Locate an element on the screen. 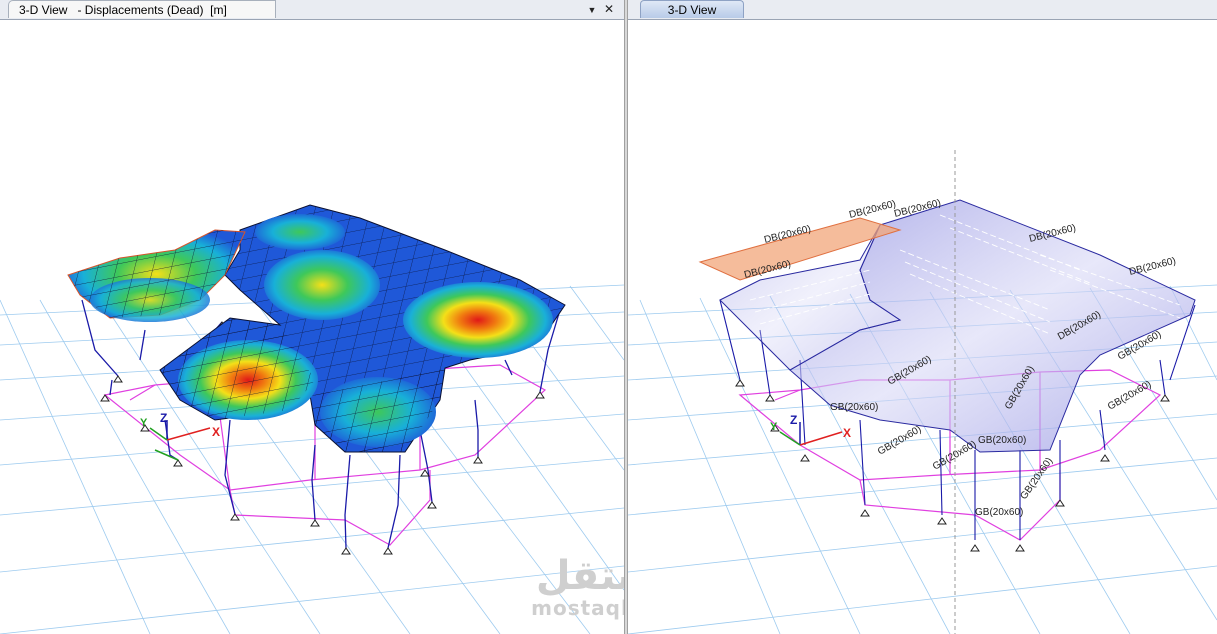 The height and width of the screenshot is (634, 1217). left-tab-bar: 3-D View - Displacements (Dead) [m] ▼ ✕ is located at coordinates (312, 10).